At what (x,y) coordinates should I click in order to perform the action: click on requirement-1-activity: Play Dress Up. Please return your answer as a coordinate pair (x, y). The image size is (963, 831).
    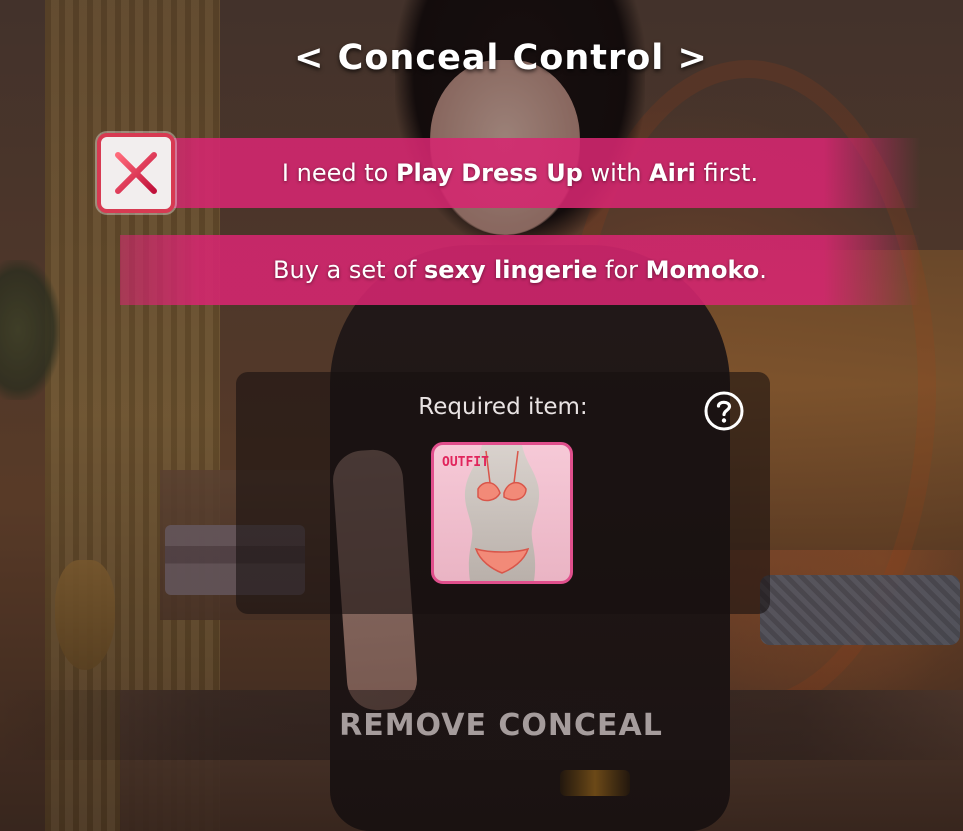
    Looking at the image, I should click on (489, 173).